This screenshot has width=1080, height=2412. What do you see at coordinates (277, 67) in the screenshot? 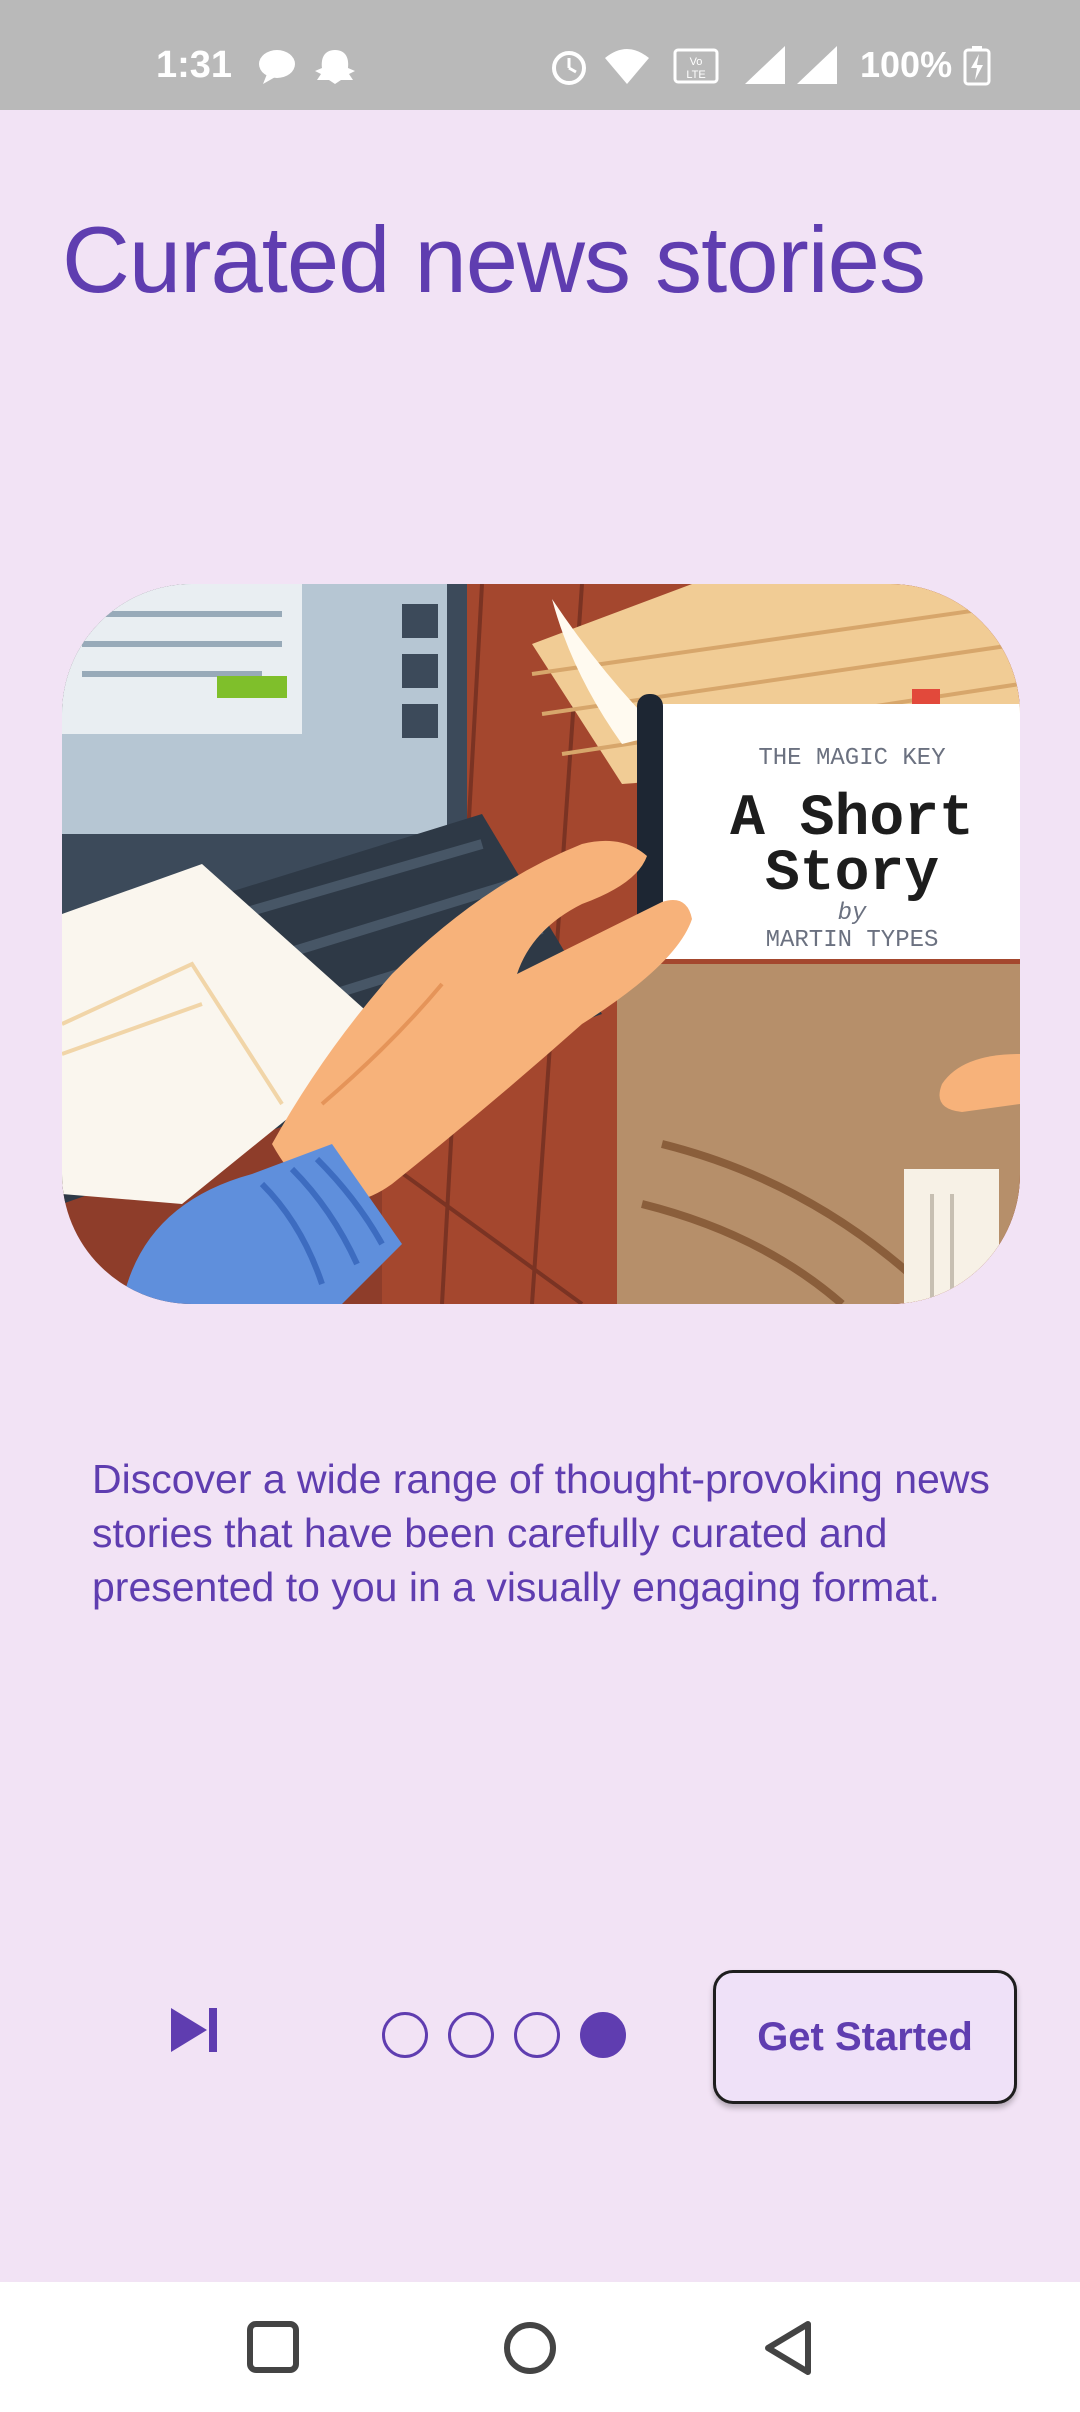
I see `chat-icon` at bounding box center [277, 67].